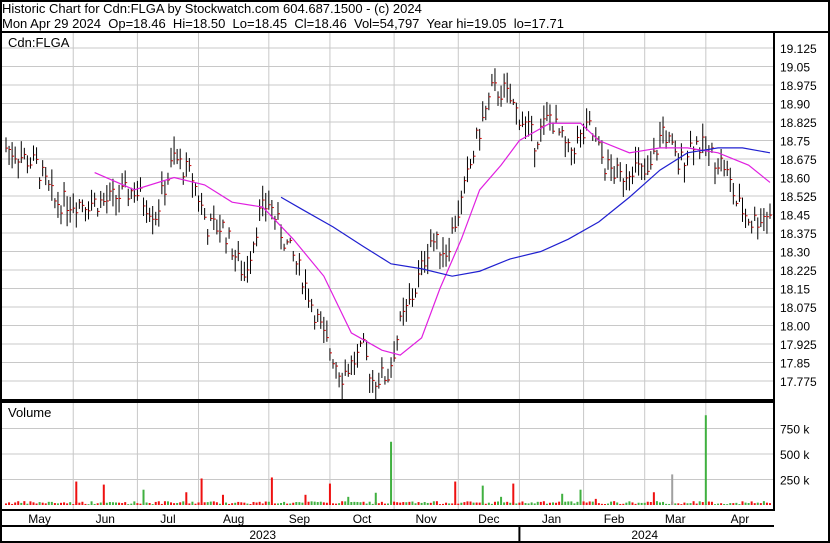  I want to click on month-label: Jun, so click(105, 519).